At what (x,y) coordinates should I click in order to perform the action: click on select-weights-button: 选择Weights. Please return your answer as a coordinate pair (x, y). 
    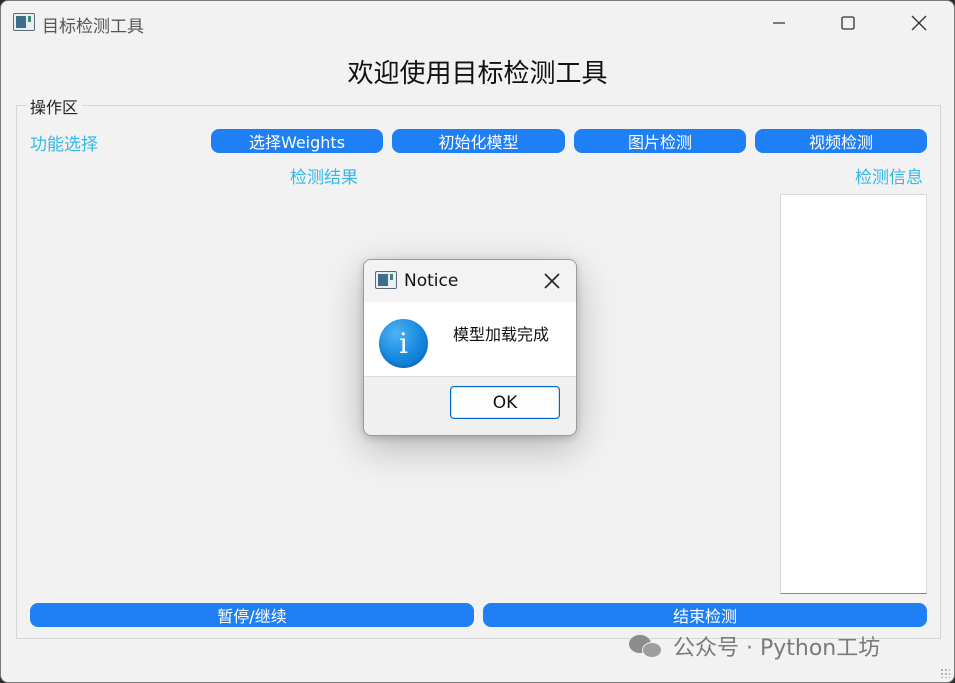
    Looking at the image, I should click on (297, 141).